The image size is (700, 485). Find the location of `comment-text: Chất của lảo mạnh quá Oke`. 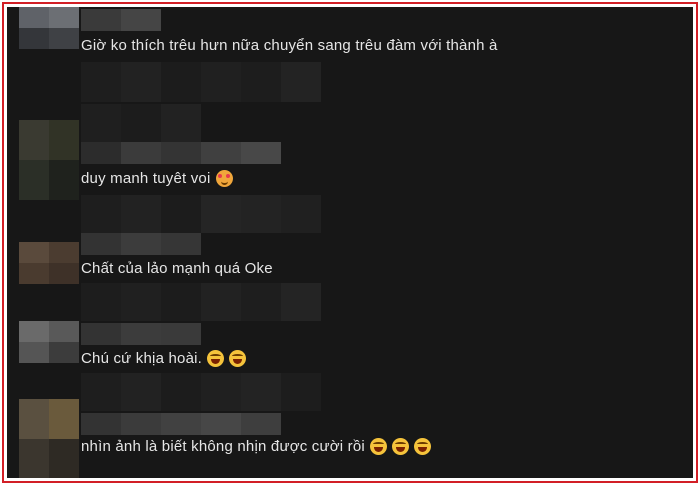

comment-text: Chất của lảo mạnh quá Oke is located at coordinates (177, 268).